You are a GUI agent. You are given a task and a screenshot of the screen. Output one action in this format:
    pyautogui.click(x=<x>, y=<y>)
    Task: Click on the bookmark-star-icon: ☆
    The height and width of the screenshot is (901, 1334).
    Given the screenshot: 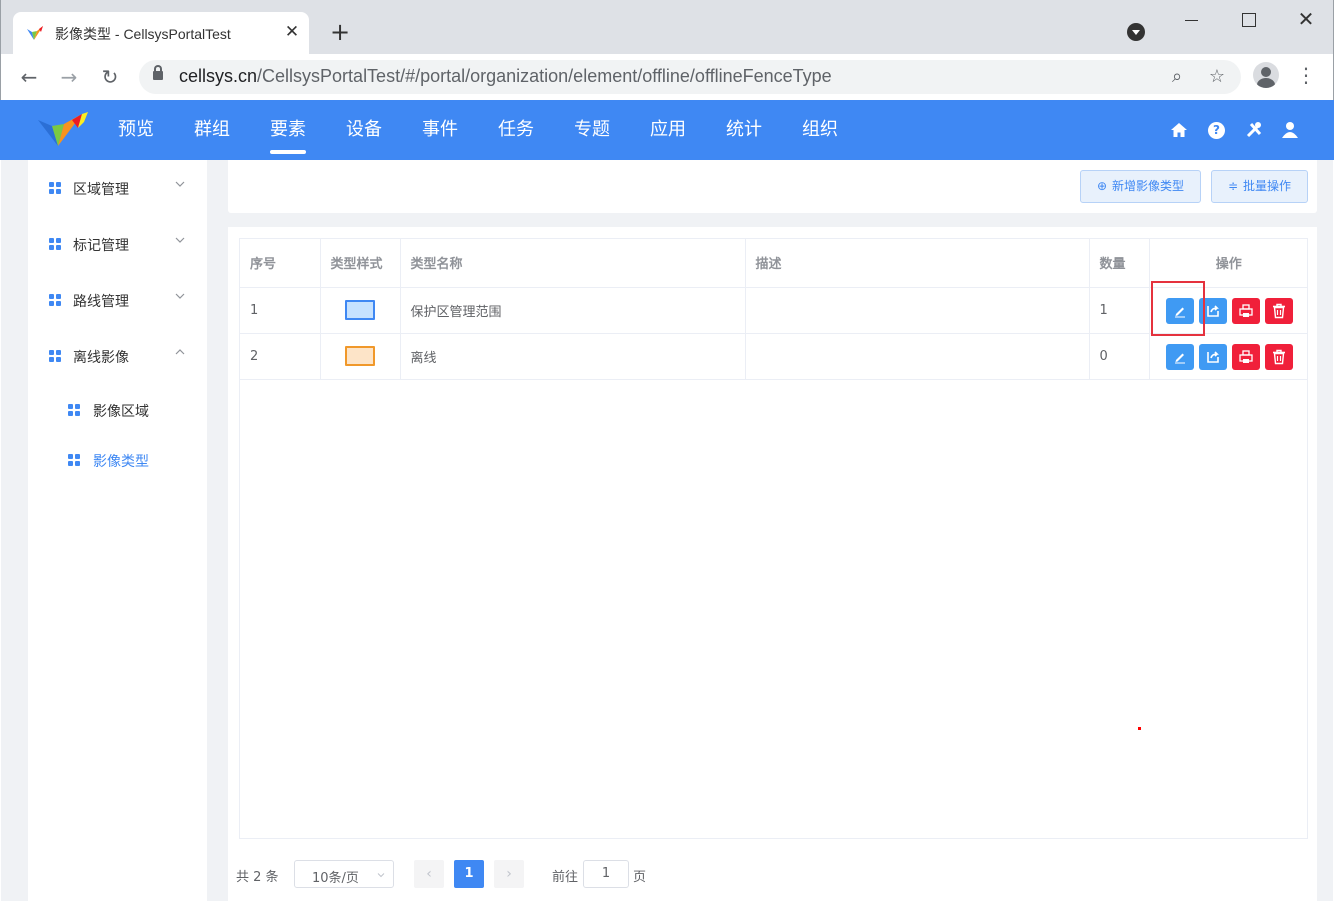 What is the action you would take?
    pyautogui.click(x=1217, y=77)
    